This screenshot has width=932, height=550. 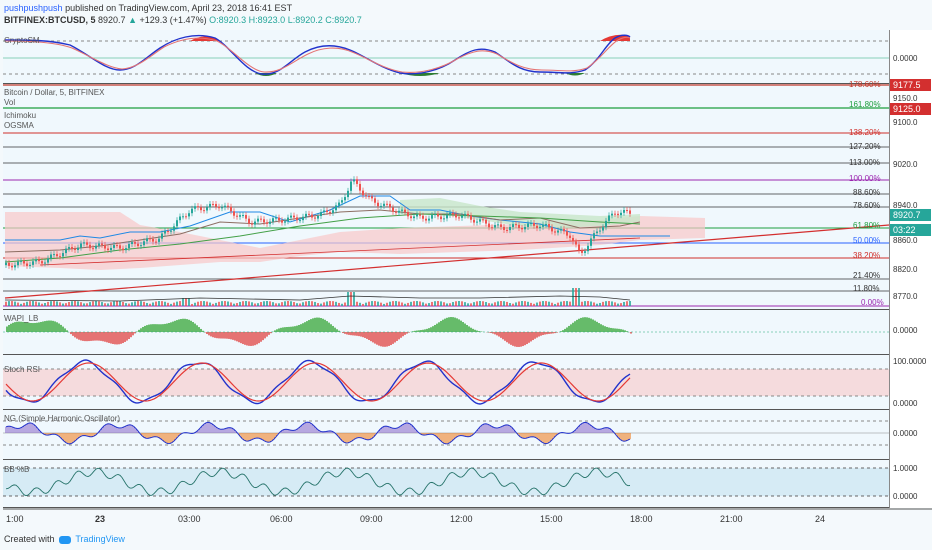 What do you see at coordinates (19, 125) in the screenshot?
I see `ogsma-label: OGSMA` at bounding box center [19, 125].